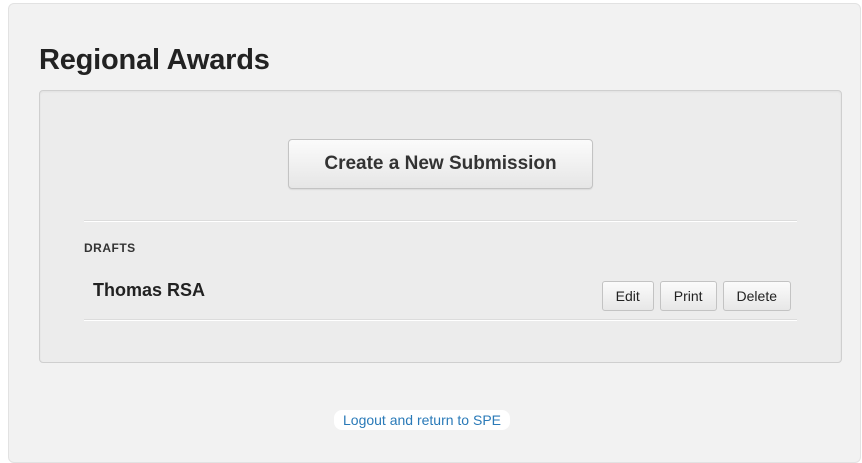  Describe the element at coordinates (110, 248) in the screenshot. I see `drafts-section-label: DRAFTS` at that location.